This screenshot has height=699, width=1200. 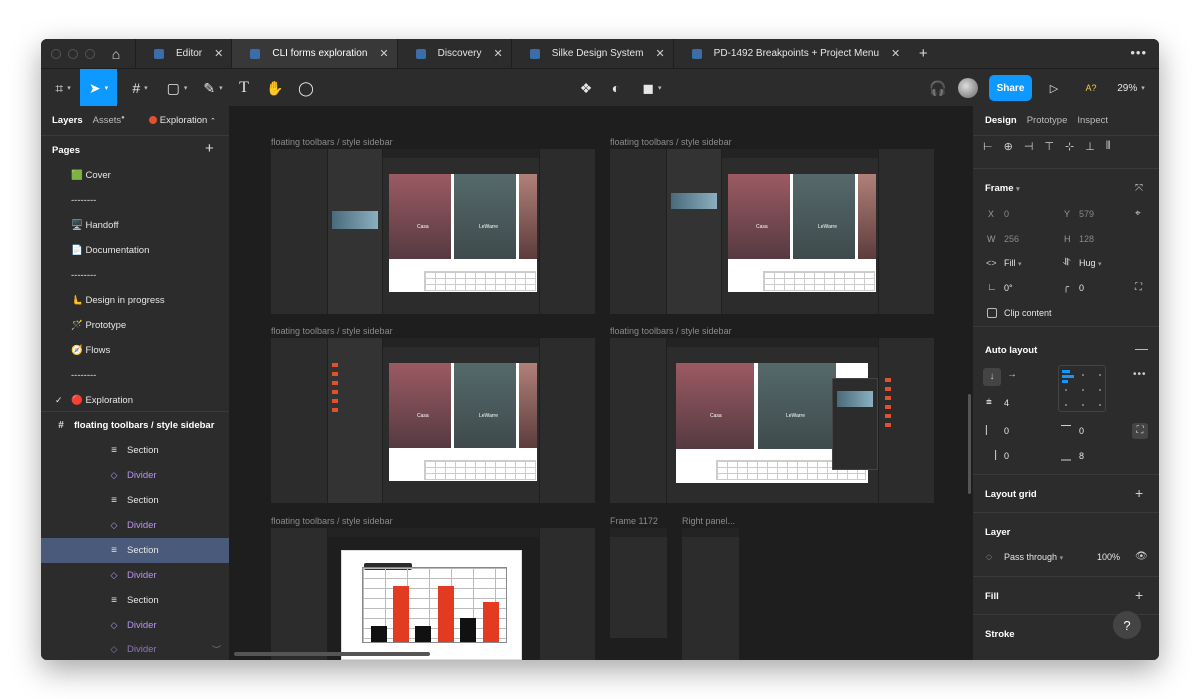 I want to click on maximize-window-button, so click(x=90, y=53).